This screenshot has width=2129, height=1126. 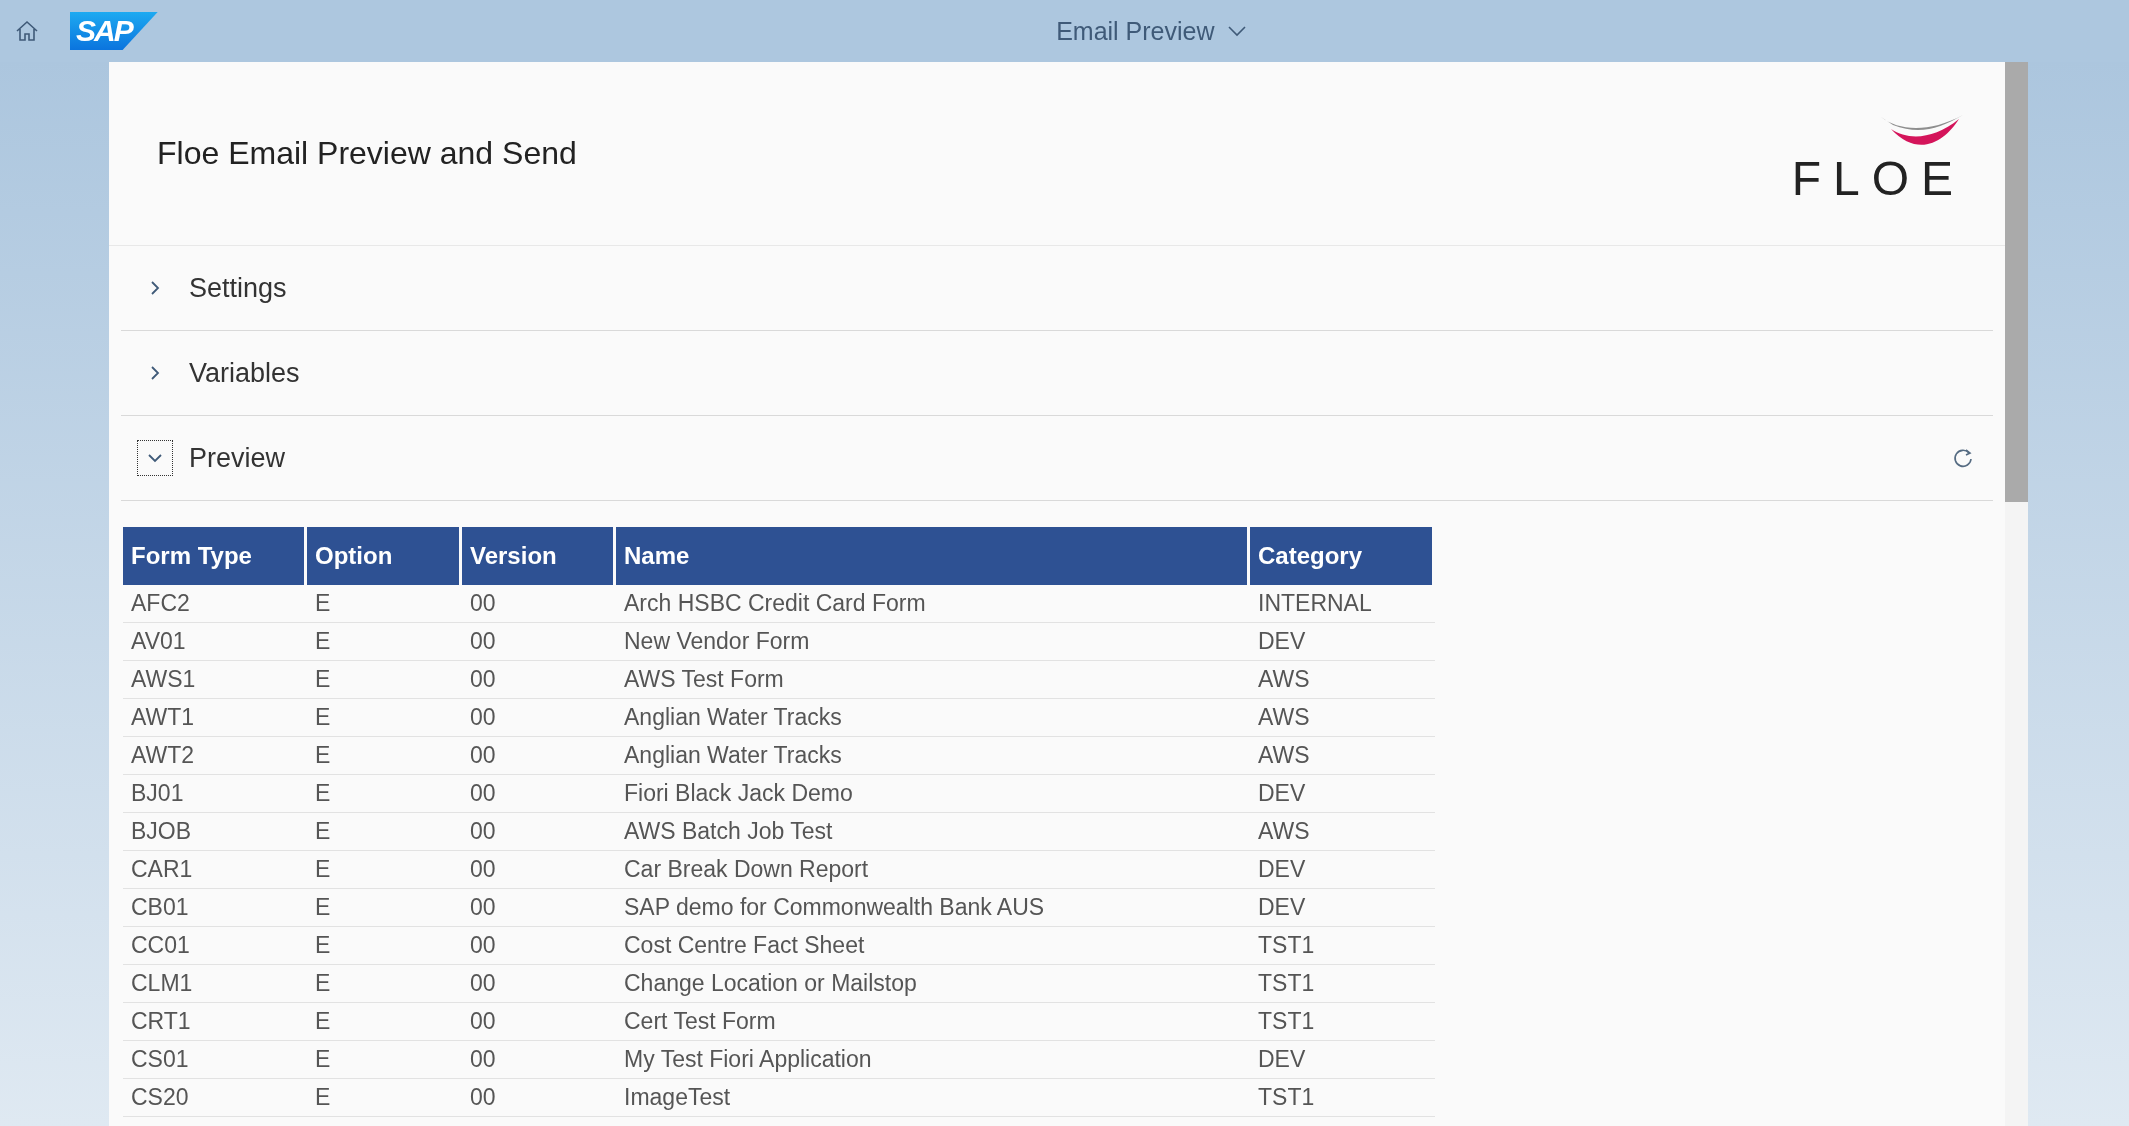 I want to click on column-header: Form Type, so click(x=215, y=556).